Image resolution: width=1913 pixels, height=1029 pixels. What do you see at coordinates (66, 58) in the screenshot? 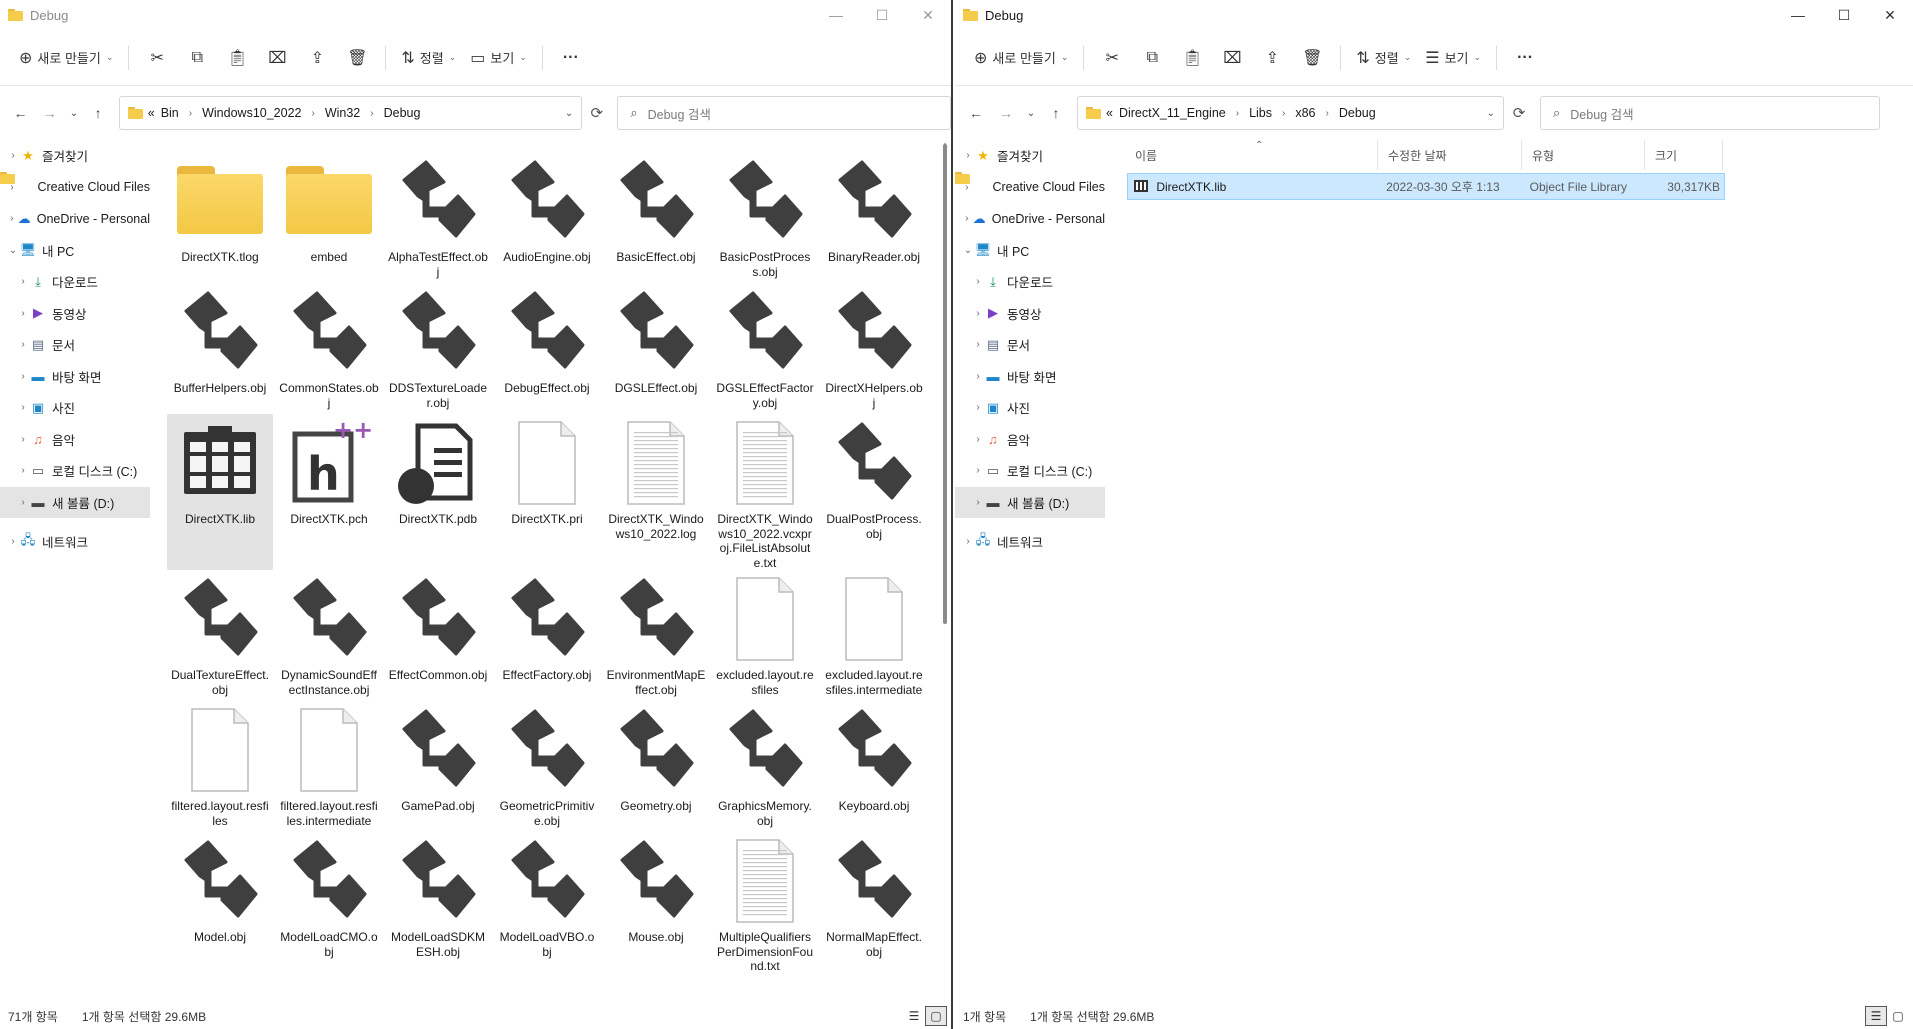
I see `new-button: ⊕ 새로 만들기 ⌄` at bounding box center [66, 58].